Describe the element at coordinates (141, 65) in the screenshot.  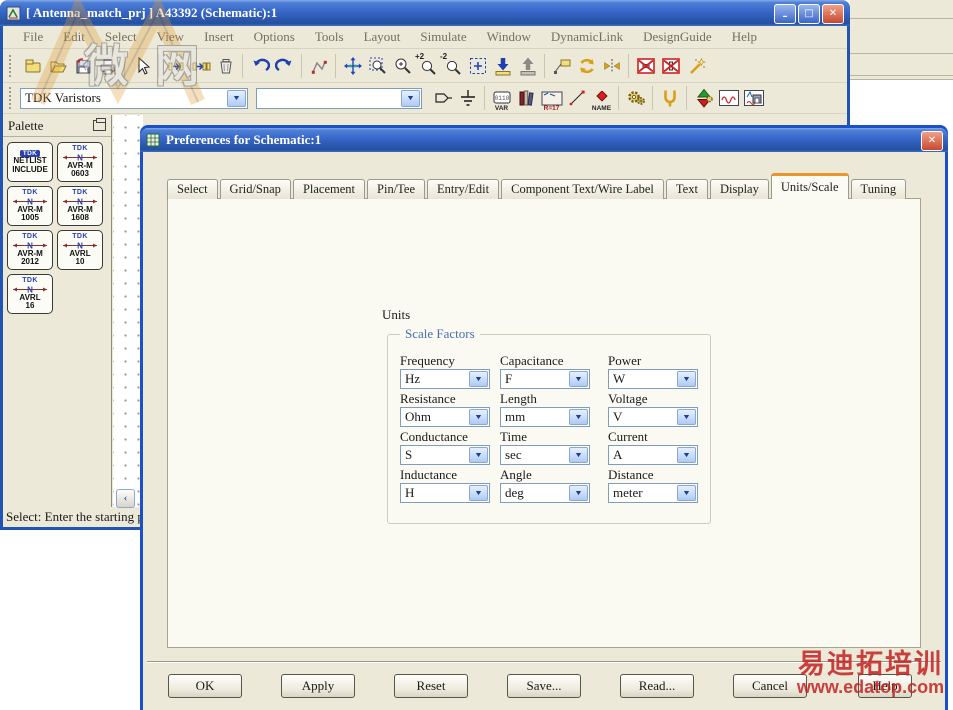
I see `select-arrow-icon` at that location.